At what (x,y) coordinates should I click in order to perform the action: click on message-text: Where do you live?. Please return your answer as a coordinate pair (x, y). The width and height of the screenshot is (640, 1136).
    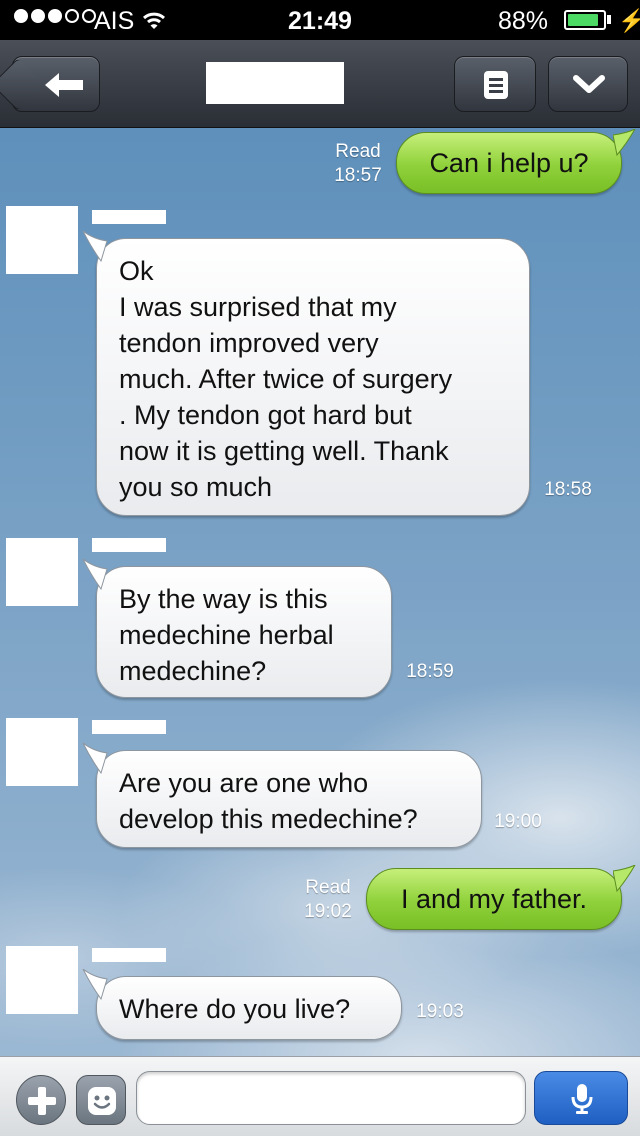
    Looking at the image, I should click on (235, 1009).